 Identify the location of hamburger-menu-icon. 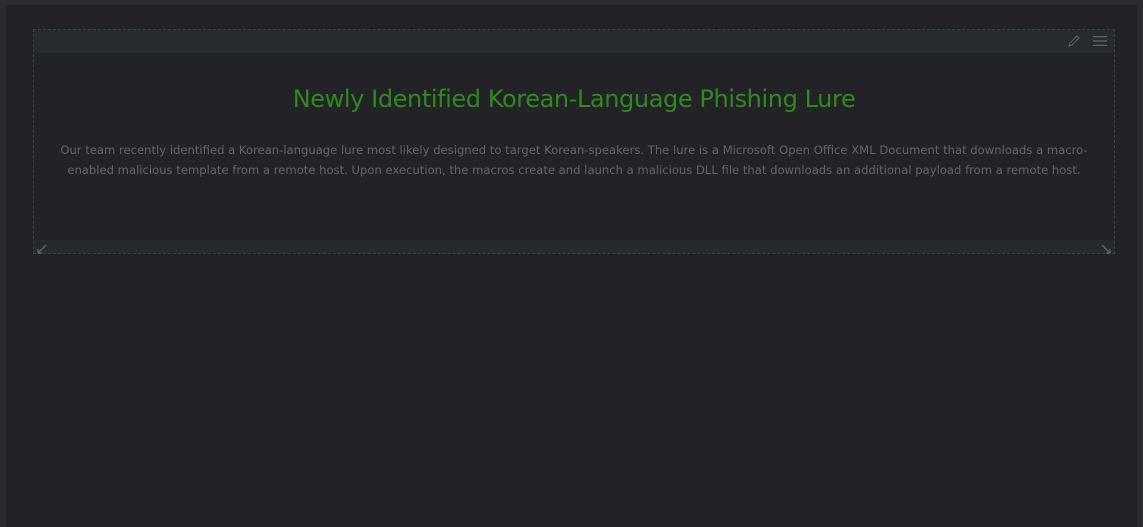
(1100, 41).